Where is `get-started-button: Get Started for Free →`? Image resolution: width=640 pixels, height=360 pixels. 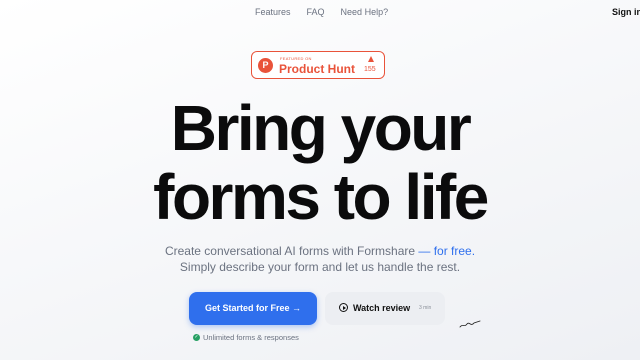 get-started-button: Get Started for Free → is located at coordinates (253, 308).